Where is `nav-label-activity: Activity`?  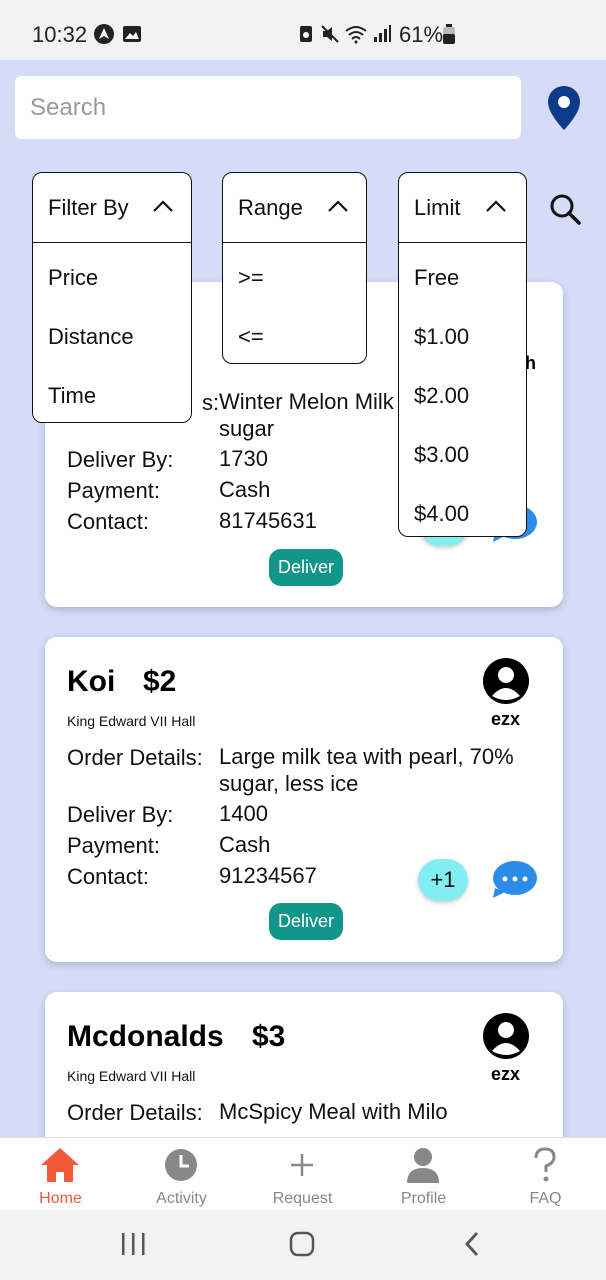
nav-label-activity: Activity is located at coordinates (181, 1198).